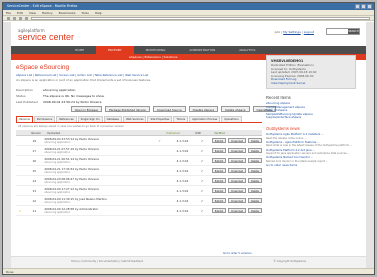  Describe the element at coordinates (156, 50) in the screenshot. I see `nav-monitoring: MONITORING` at that location.